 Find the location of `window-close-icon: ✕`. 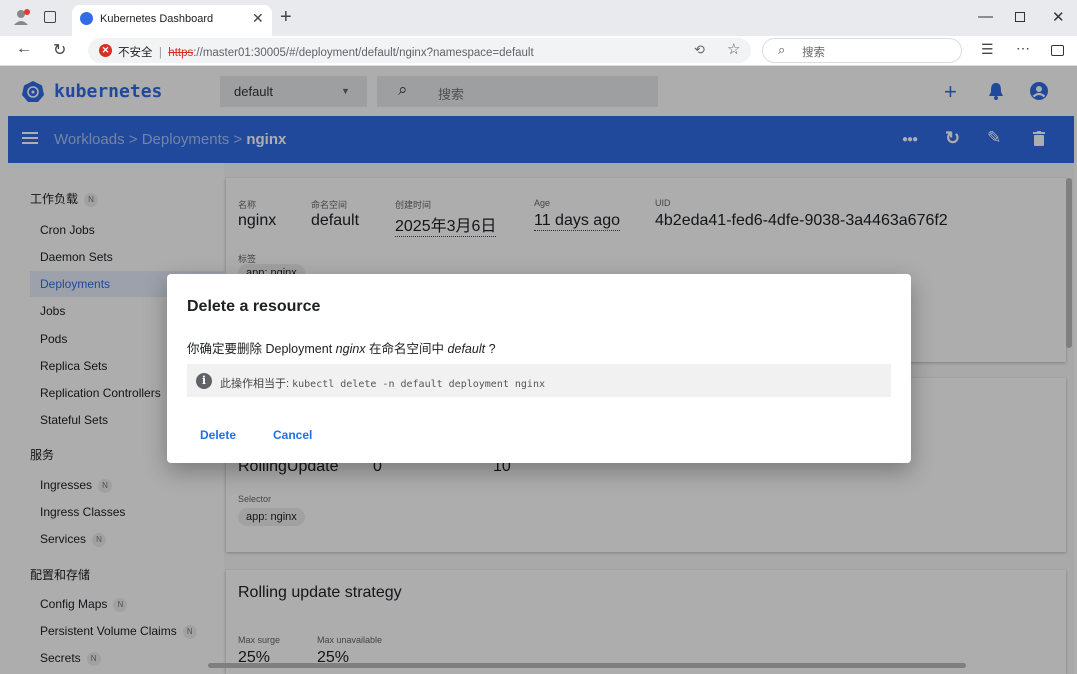

window-close-icon: ✕ is located at coordinates (1058, 17).